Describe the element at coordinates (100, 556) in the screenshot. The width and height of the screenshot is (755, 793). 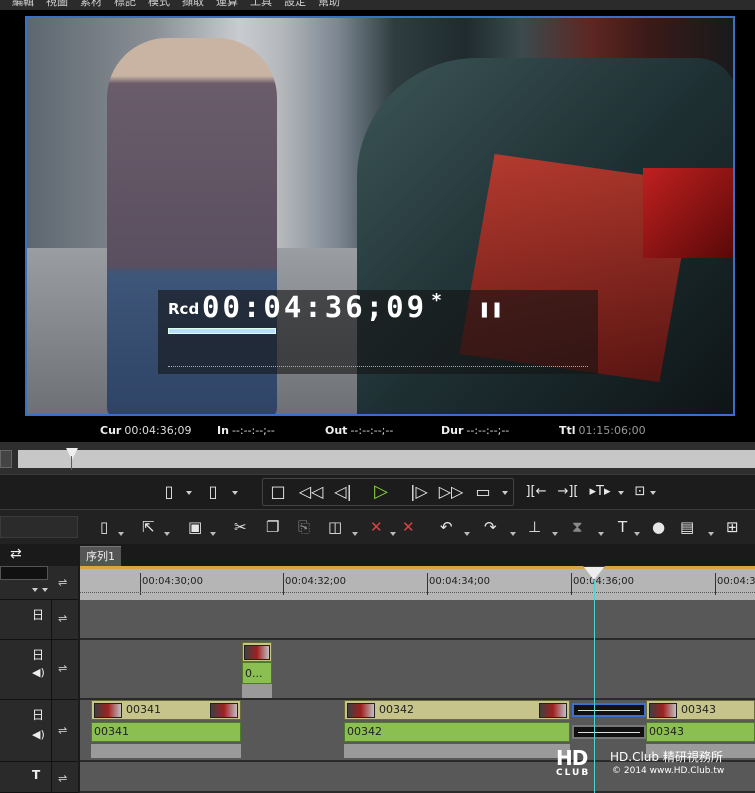
I see `tab-sequence-1: 序列1` at that location.